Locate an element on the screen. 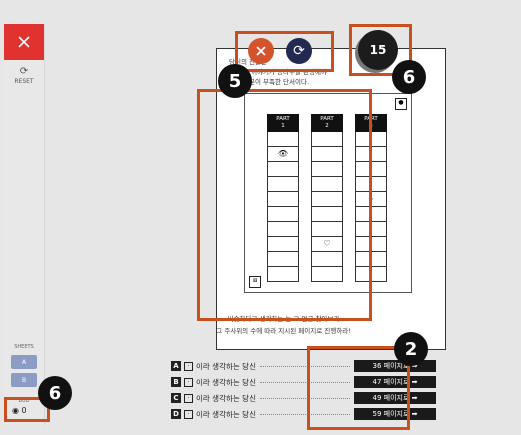 The height and width of the screenshot is (435, 521). choice-letter: C is located at coordinates (176, 398).